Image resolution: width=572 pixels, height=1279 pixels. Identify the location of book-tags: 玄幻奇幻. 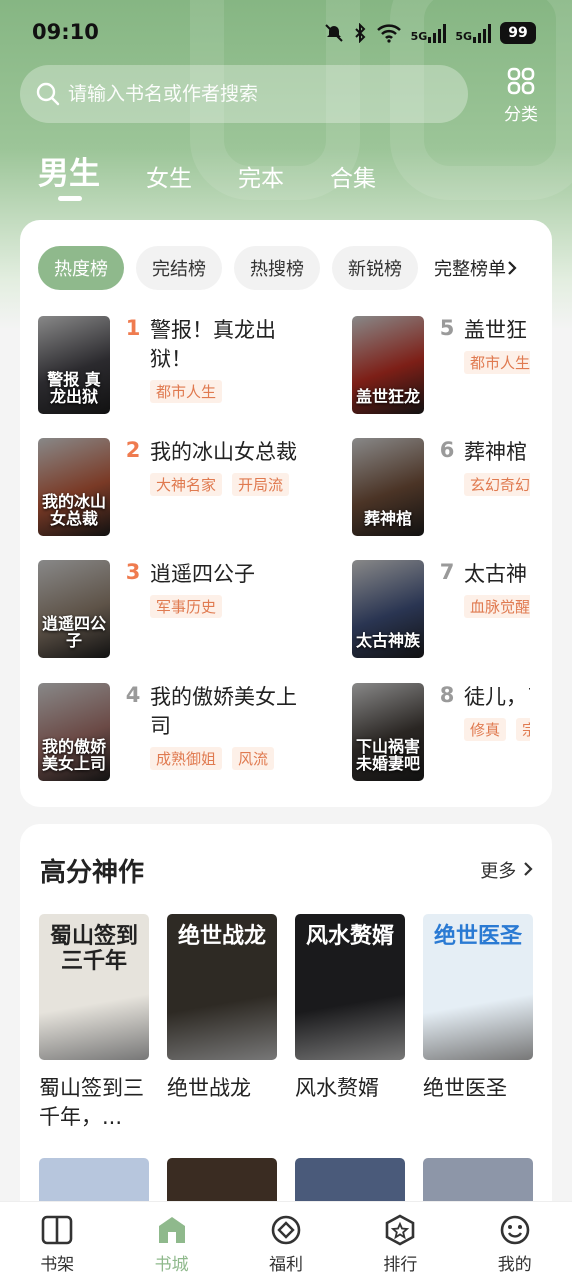
(497, 484).